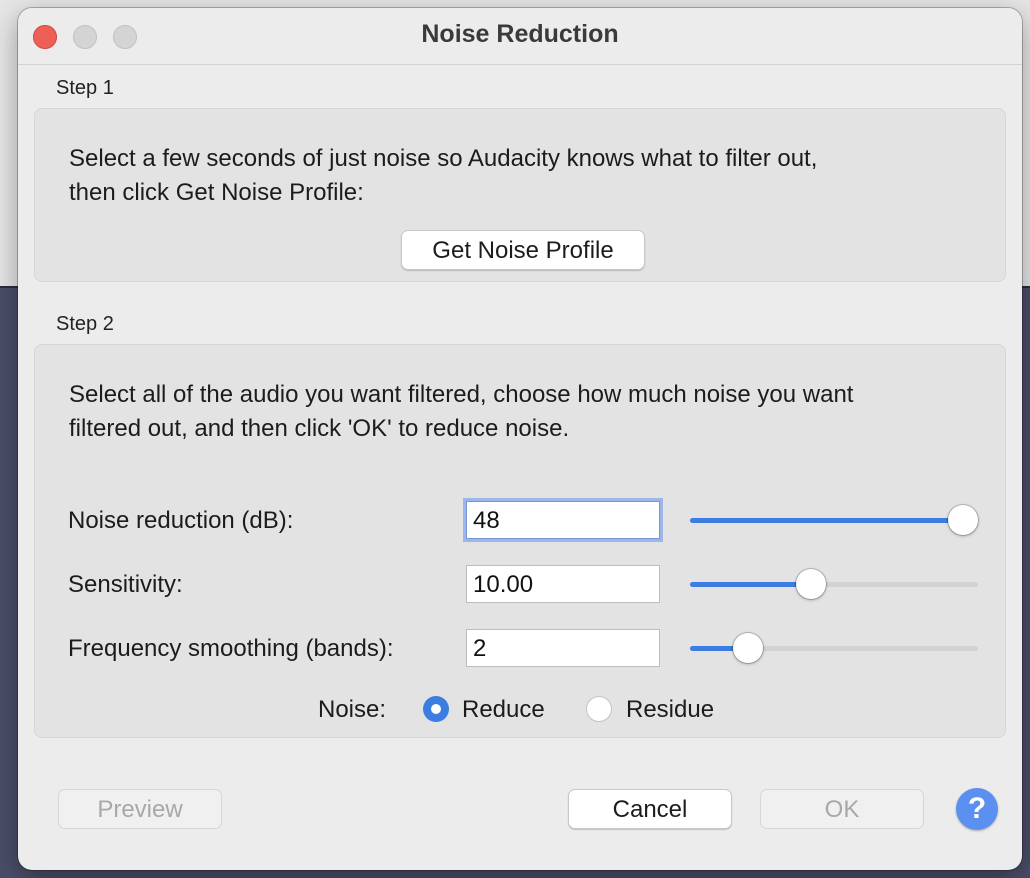 The image size is (1030, 878). What do you see at coordinates (599, 709) in the screenshot?
I see `residue-radio` at bounding box center [599, 709].